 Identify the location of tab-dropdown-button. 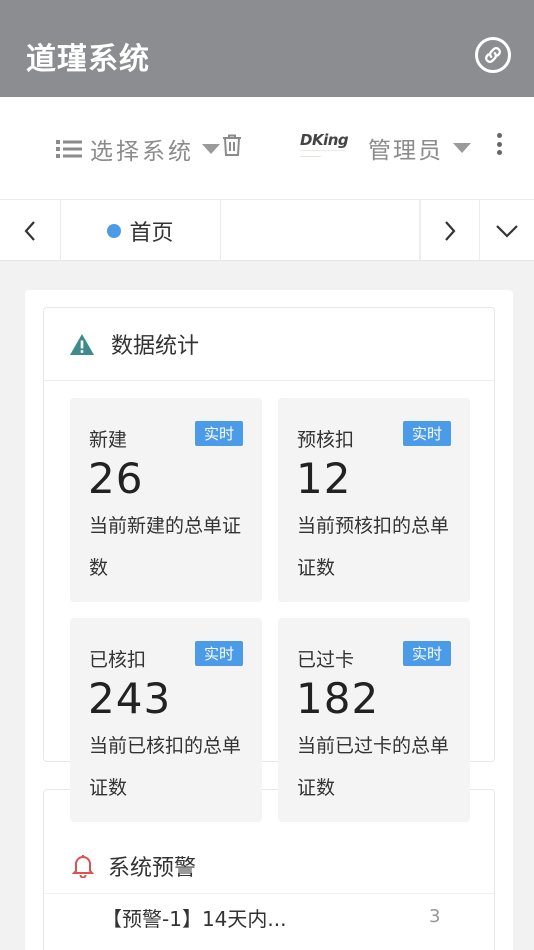
(507, 230).